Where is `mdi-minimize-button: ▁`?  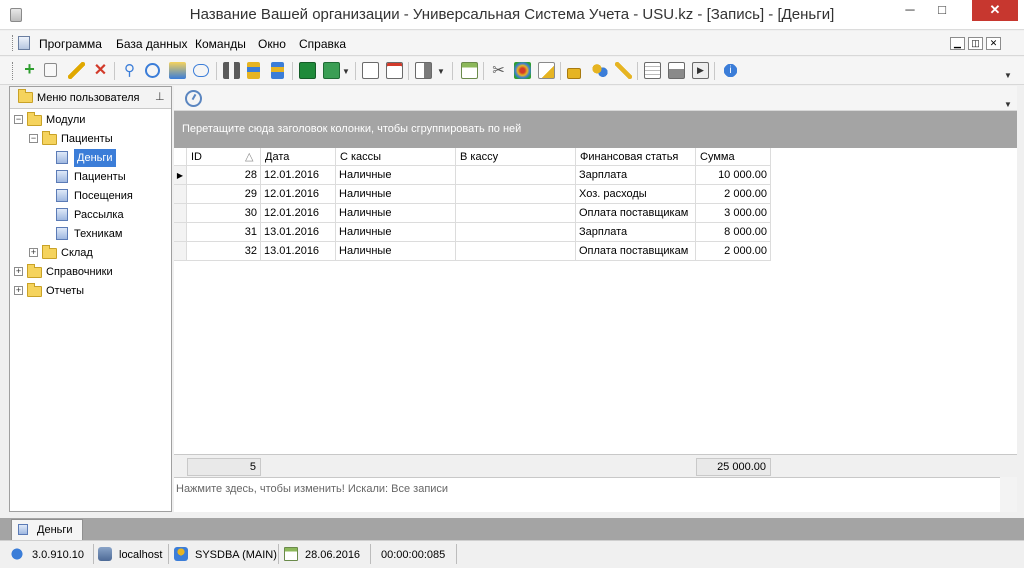 mdi-minimize-button: ▁ is located at coordinates (957, 43).